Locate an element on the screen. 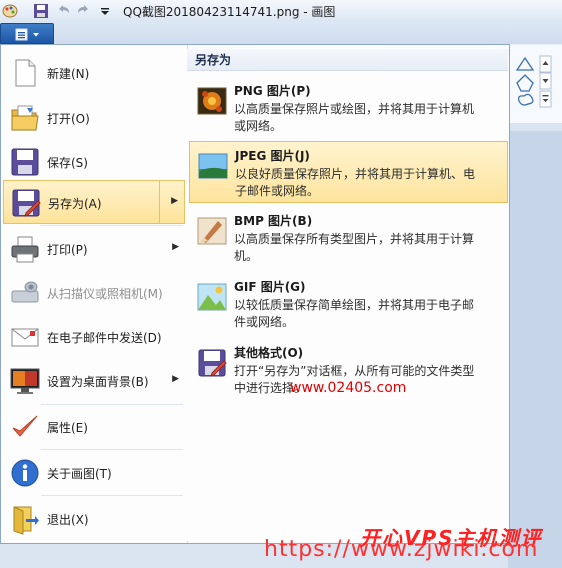 This screenshot has width=562, height=568. checkmark-icon is located at coordinates (25, 426).